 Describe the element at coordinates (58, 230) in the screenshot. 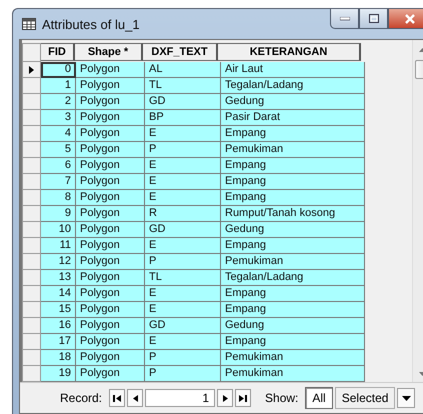

I see `table-cell: 10` at that location.